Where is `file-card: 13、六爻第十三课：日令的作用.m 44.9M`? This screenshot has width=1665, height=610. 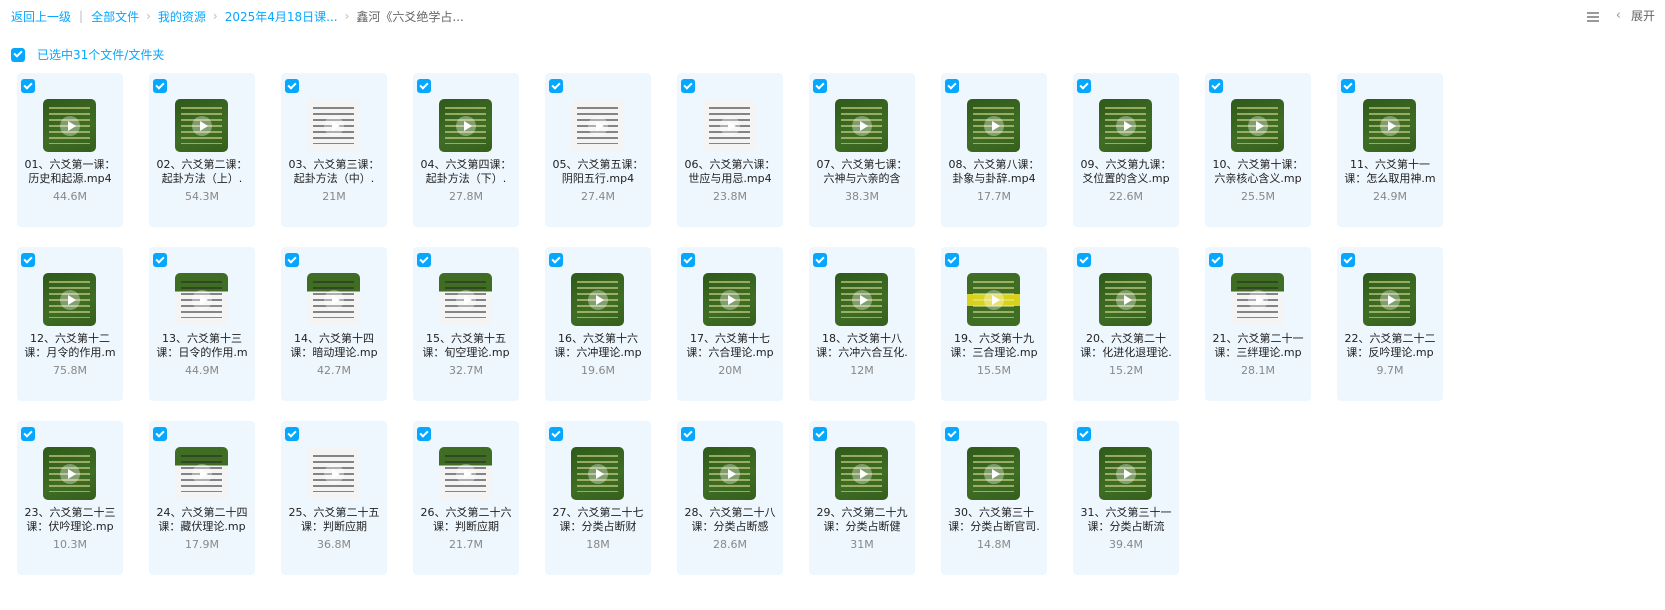
file-card: 13、六爻第十三课：日令的作用.m 44.9M is located at coordinates (202, 324).